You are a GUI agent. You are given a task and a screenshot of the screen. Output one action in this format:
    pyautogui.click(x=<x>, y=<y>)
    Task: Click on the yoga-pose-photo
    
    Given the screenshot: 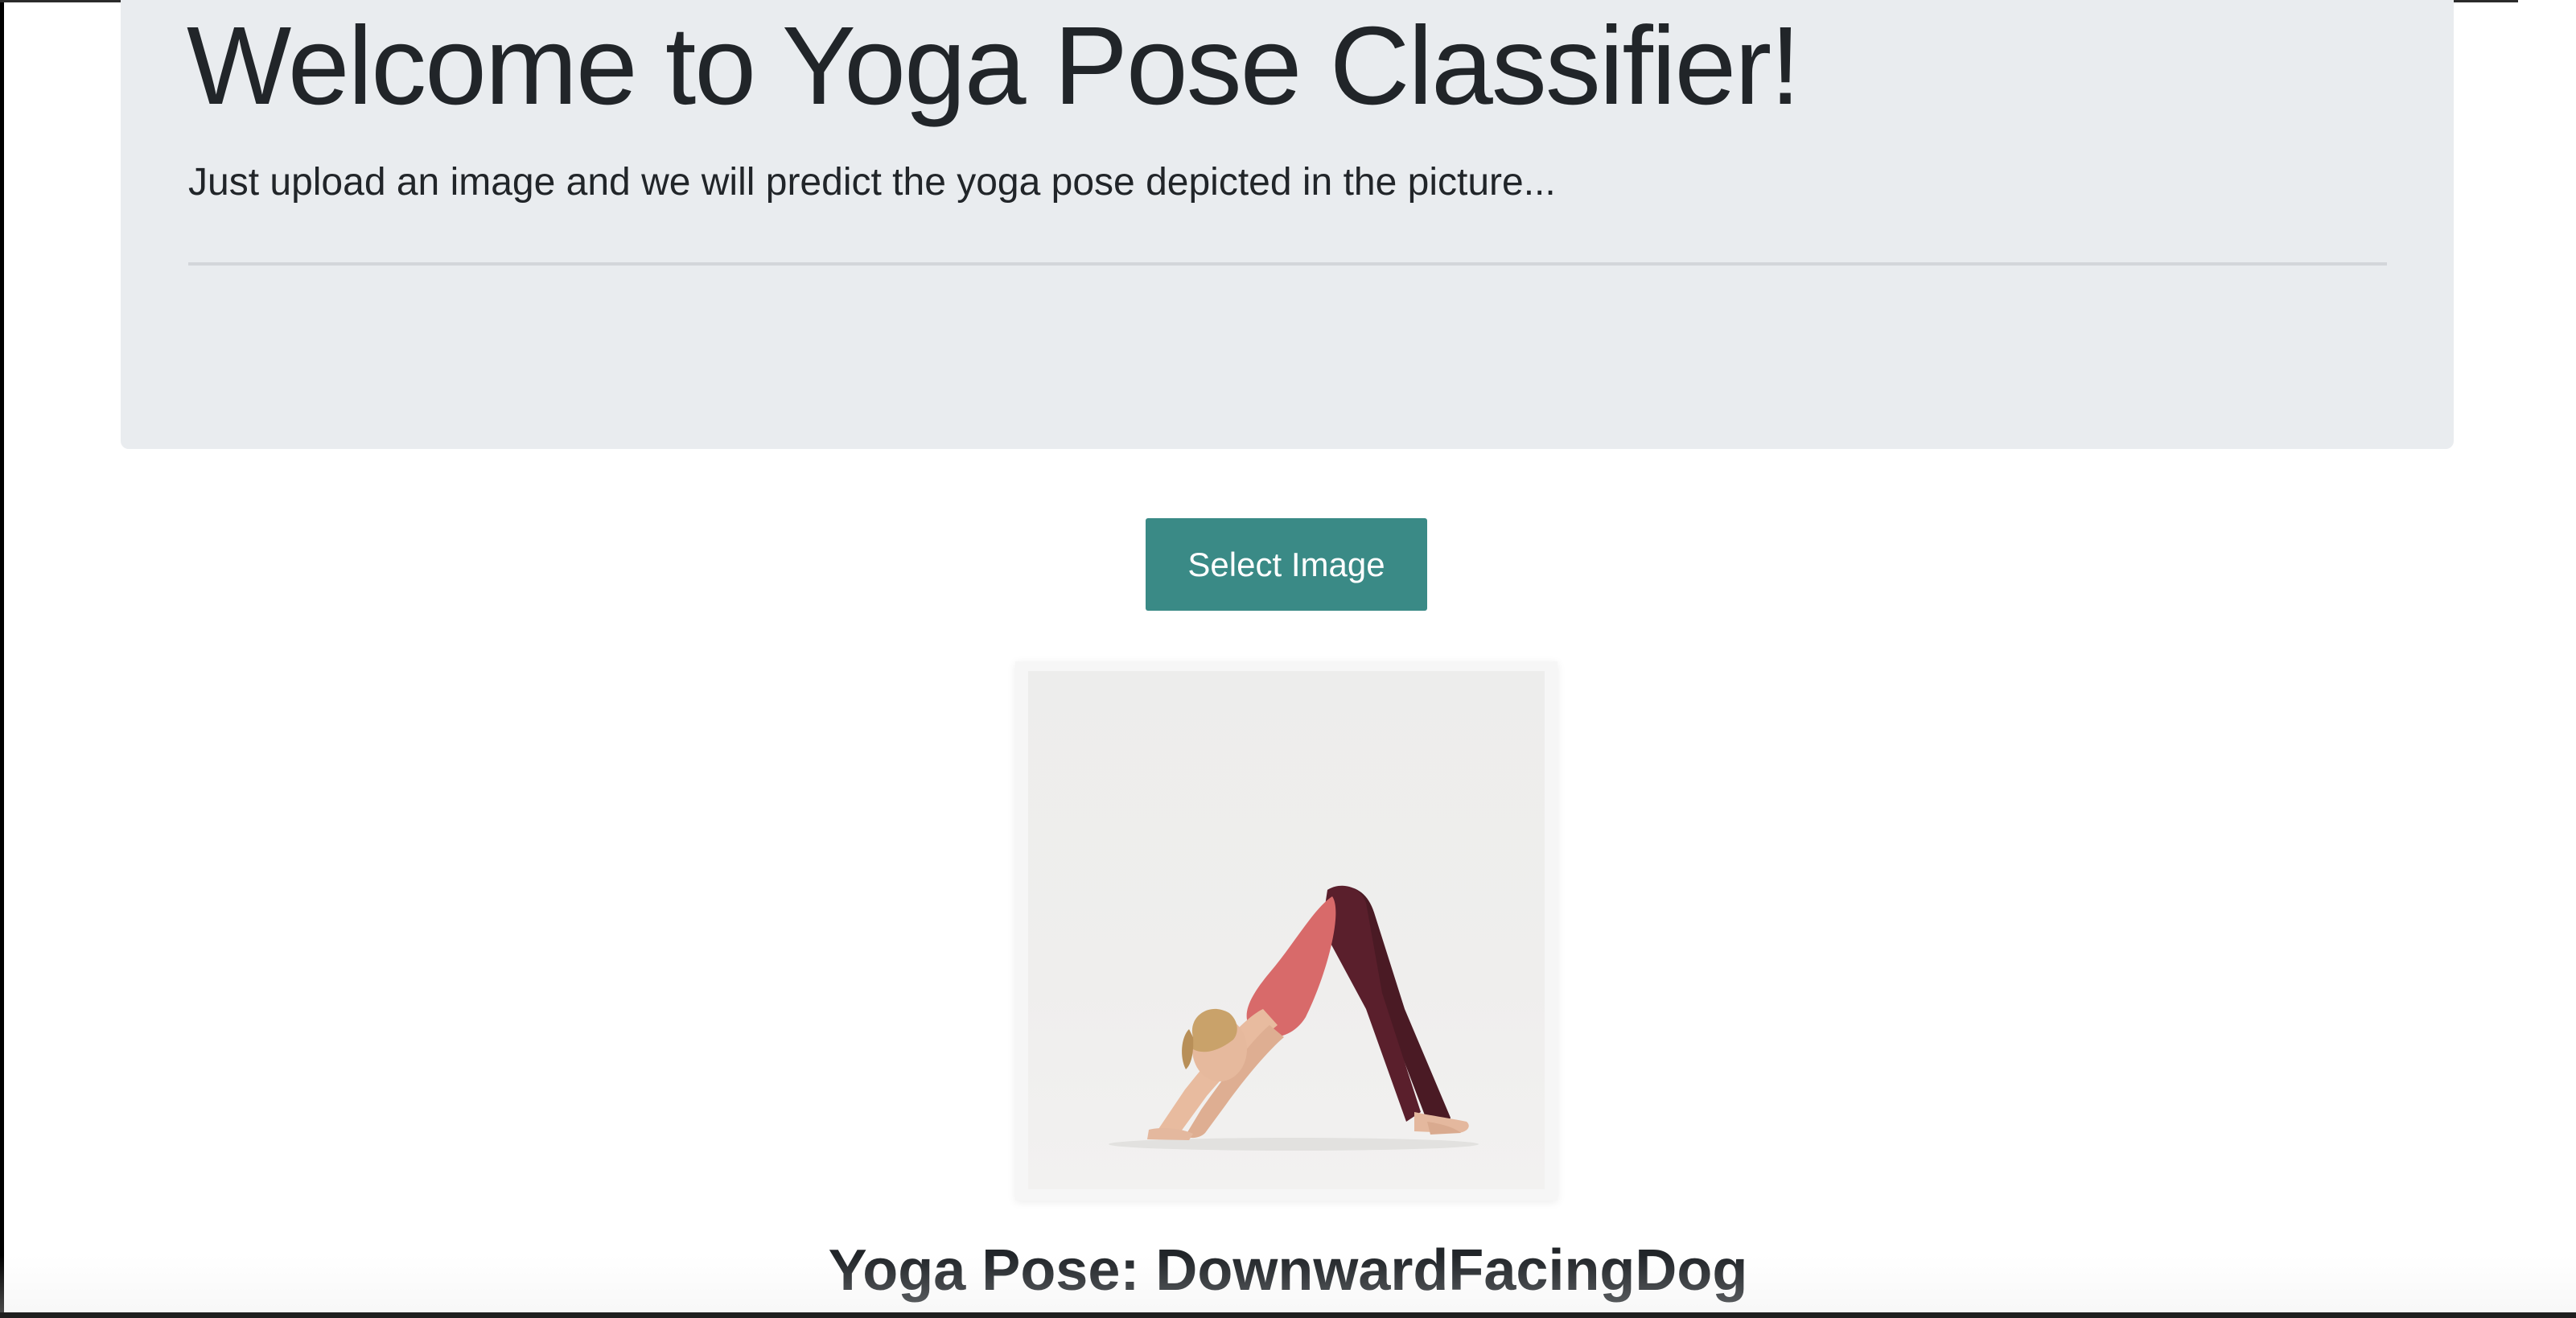 What is the action you would take?
    pyautogui.click(x=1286, y=930)
    